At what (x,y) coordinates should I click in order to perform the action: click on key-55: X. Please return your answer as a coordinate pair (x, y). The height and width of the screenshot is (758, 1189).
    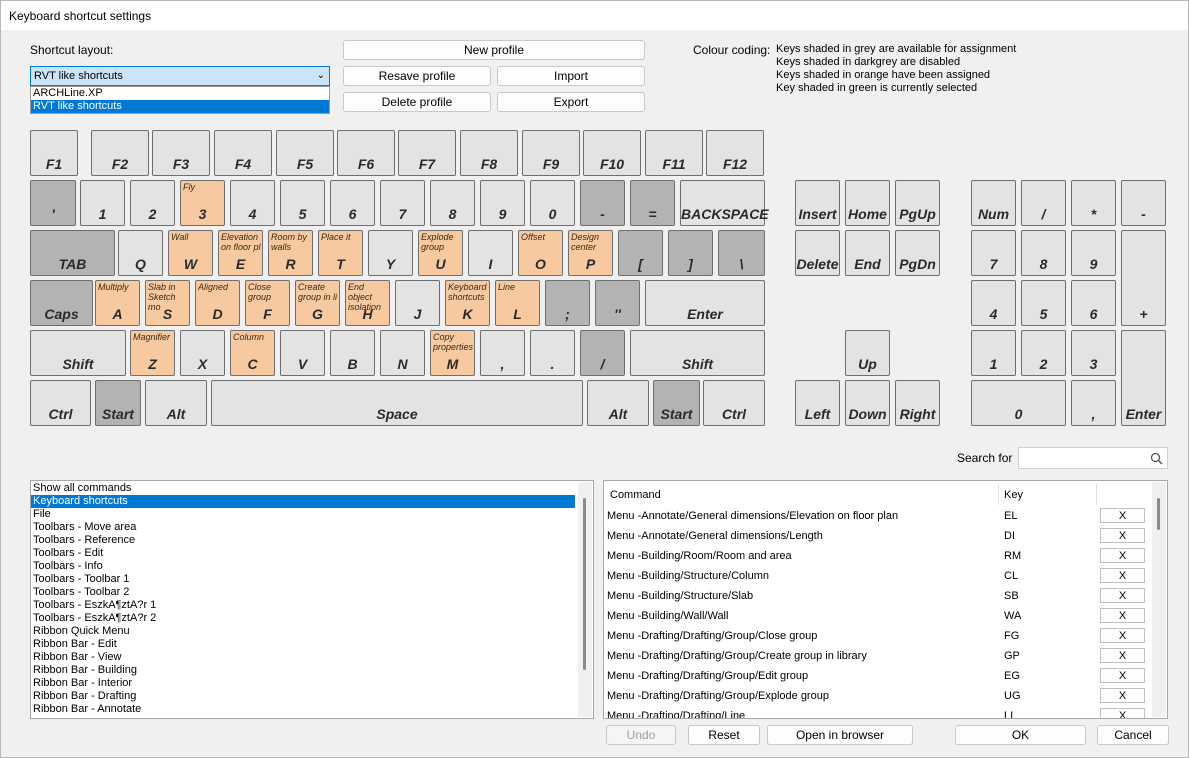
    Looking at the image, I should click on (202, 353).